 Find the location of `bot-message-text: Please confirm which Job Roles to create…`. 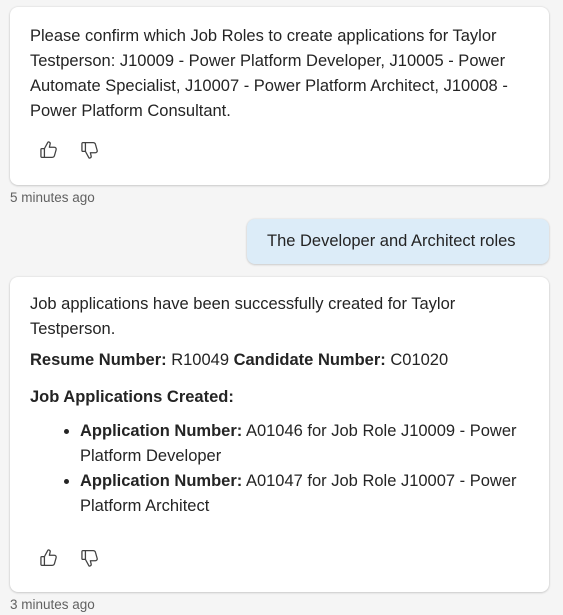

bot-message-text: Please confirm which Job Roles to create… is located at coordinates (269, 73).